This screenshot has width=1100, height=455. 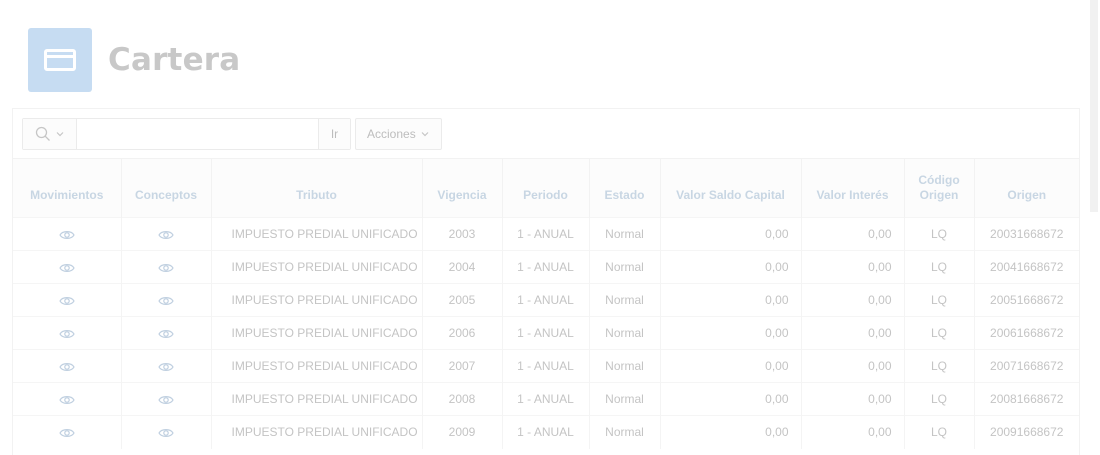 What do you see at coordinates (1094, 106) in the screenshot?
I see `vertical-scrollbar` at bounding box center [1094, 106].